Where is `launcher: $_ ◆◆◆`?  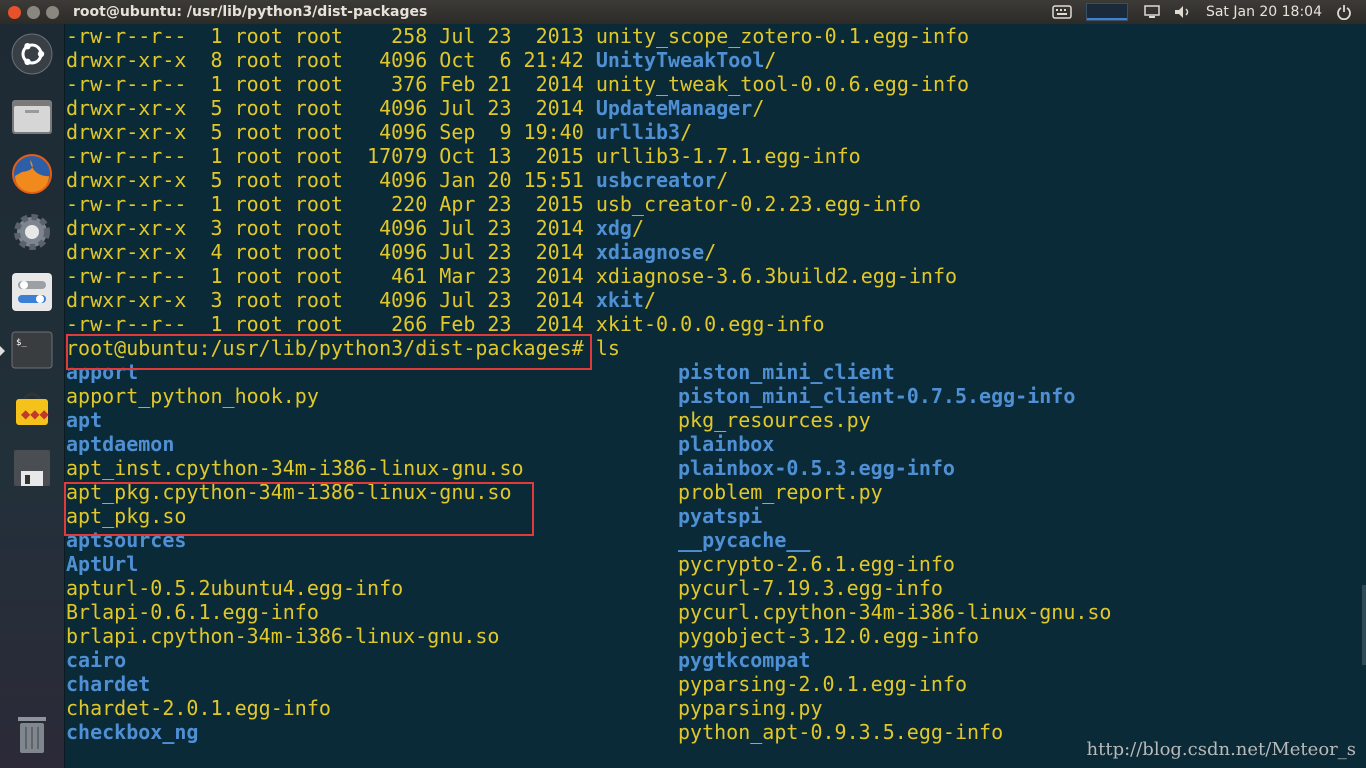 launcher: $_ ◆◆◆ is located at coordinates (32, 396).